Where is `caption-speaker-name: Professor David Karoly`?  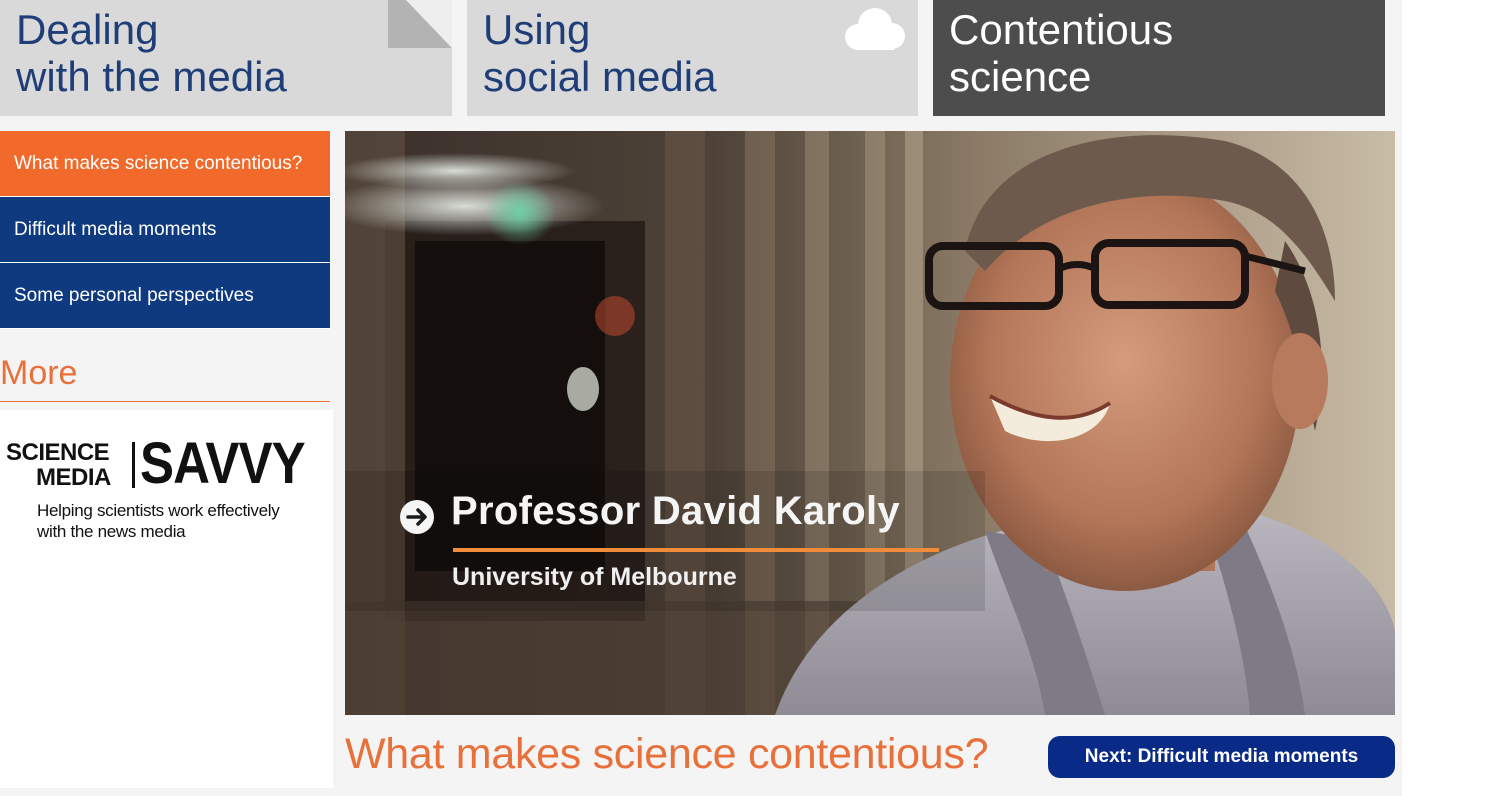
caption-speaker-name: Professor David Karoly is located at coordinates (675, 511).